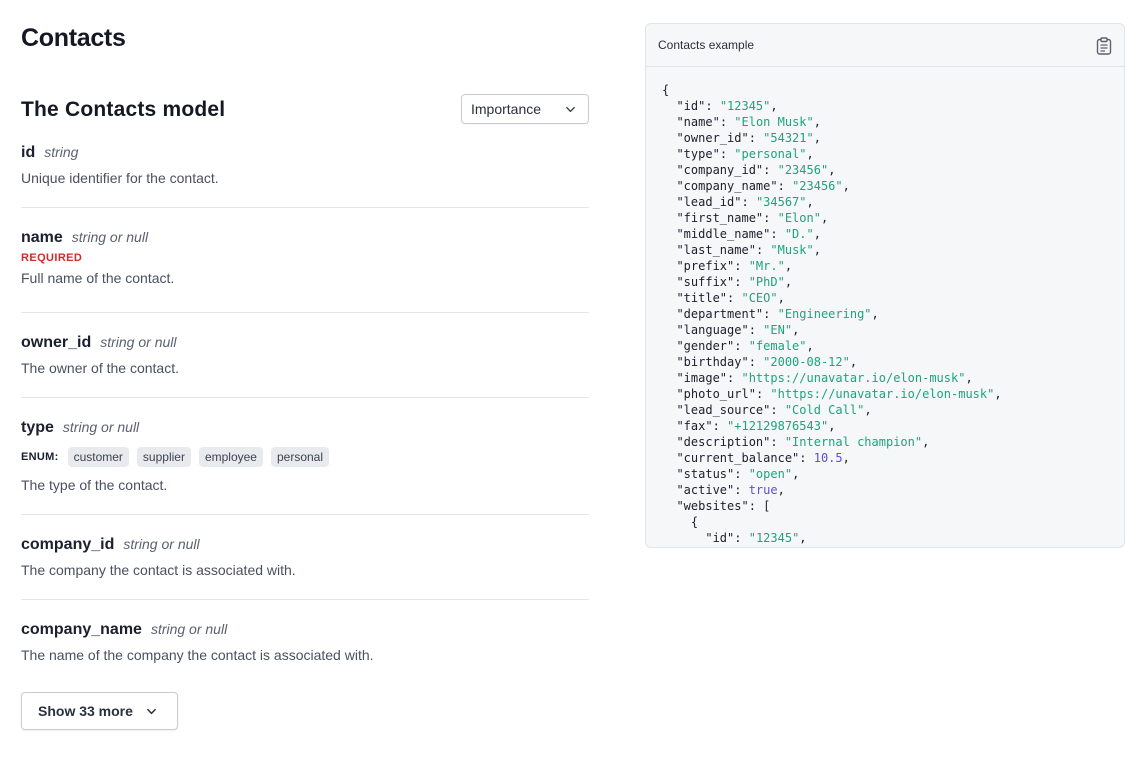 The image size is (1141, 767). What do you see at coordinates (792, 250) in the screenshot?
I see `code-value: "Musk"` at bounding box center [792, 250].